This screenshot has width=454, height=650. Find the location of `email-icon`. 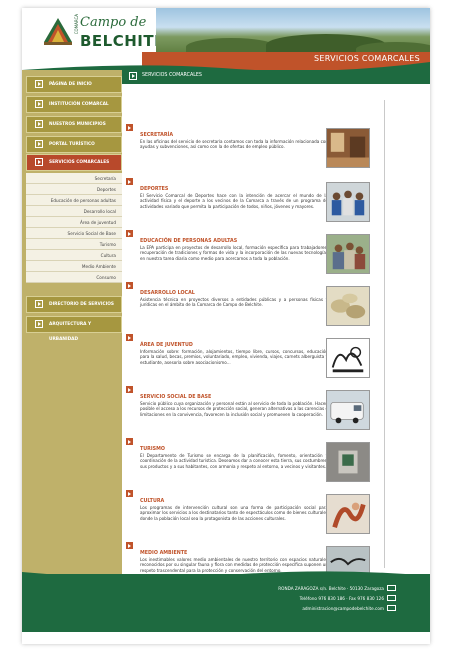

email-icon is located at coordinates (391, 608).